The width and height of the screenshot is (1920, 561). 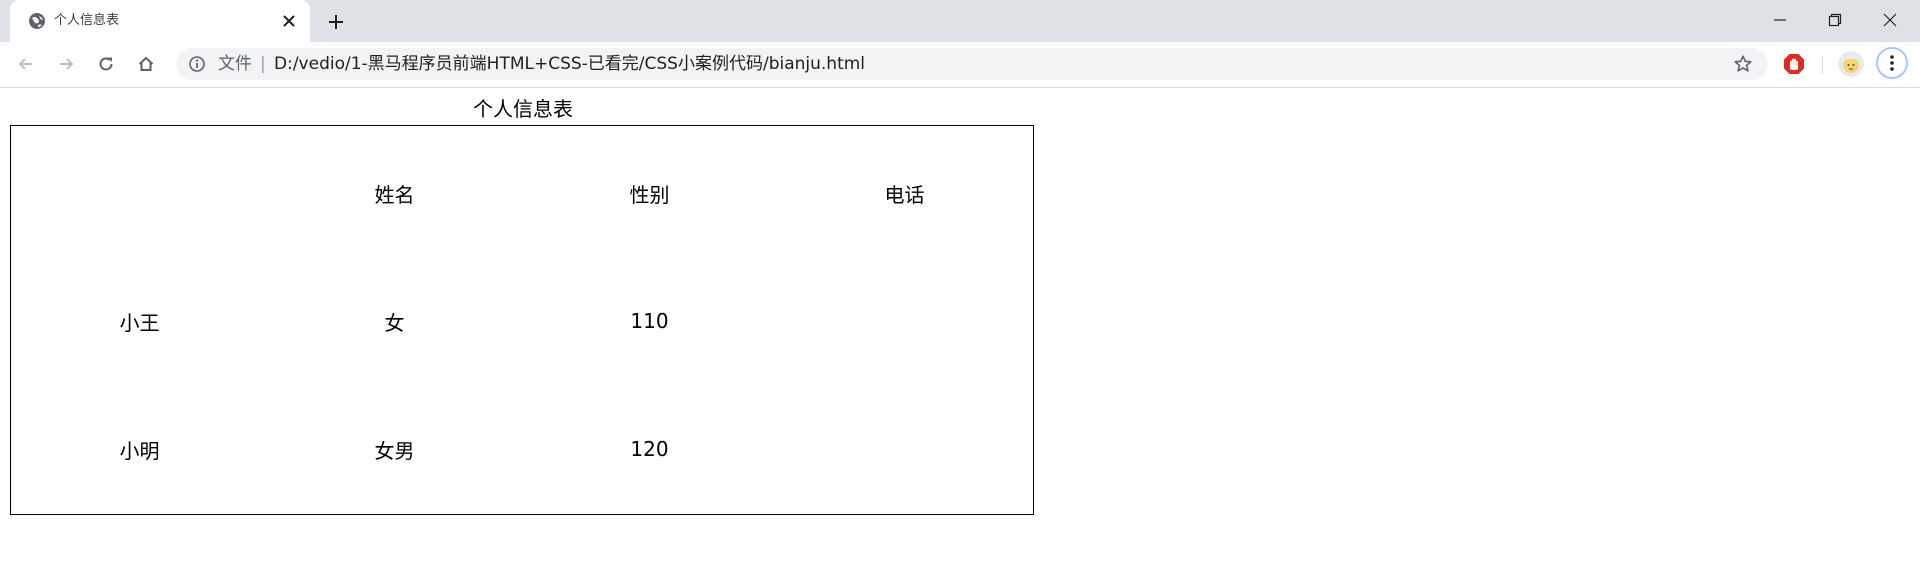 I want to click on star-icon, so click(x=1743, y=64).